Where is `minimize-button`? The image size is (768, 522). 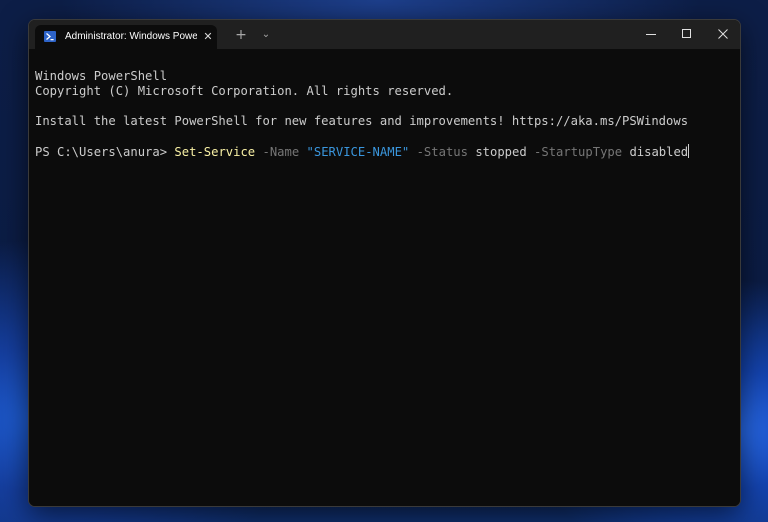 minimize-button is located at coordinates (651, 34).